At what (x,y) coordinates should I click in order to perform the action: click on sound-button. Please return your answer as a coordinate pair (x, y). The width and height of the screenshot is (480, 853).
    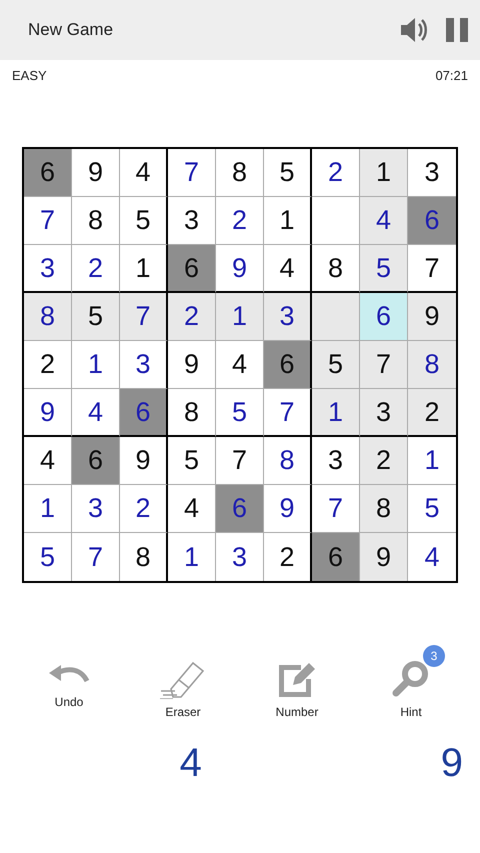
    Looking at the image, I should click on (414, 30).